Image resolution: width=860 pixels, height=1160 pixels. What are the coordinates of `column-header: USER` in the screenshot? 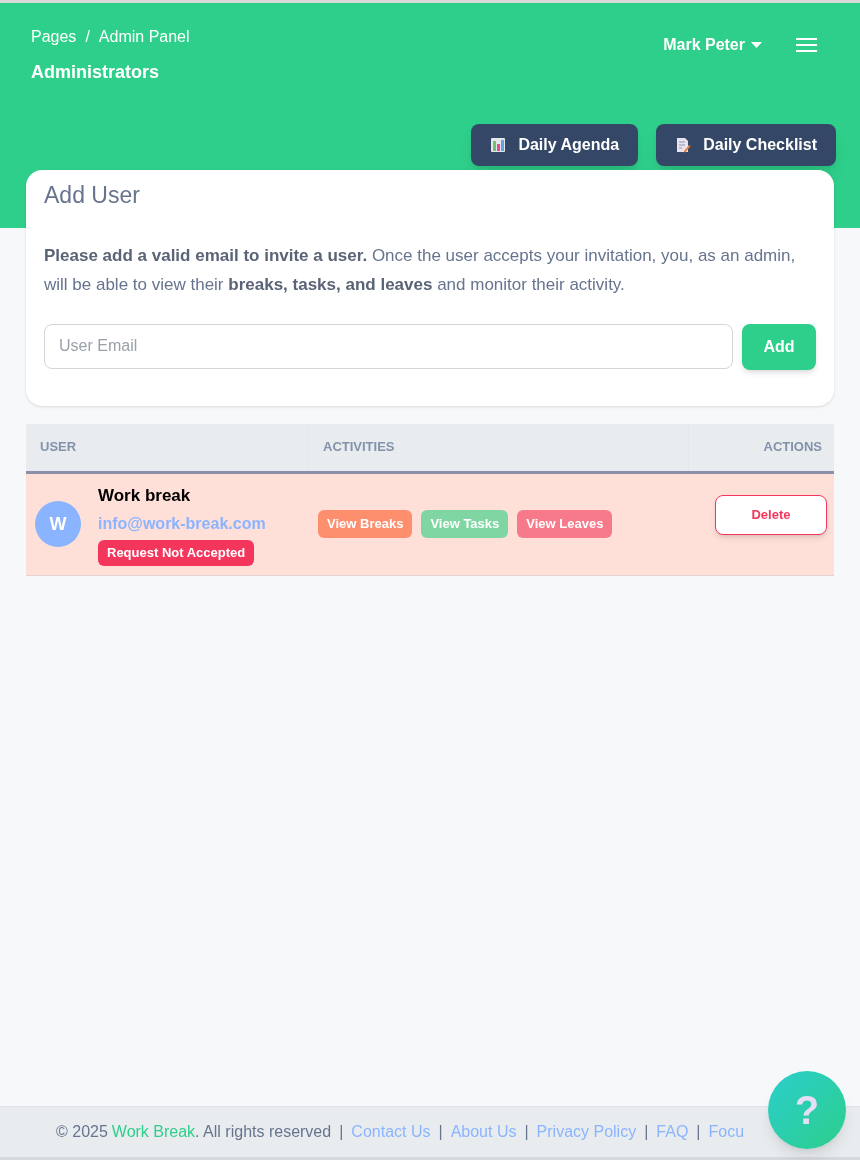 It's located at (58, 447).